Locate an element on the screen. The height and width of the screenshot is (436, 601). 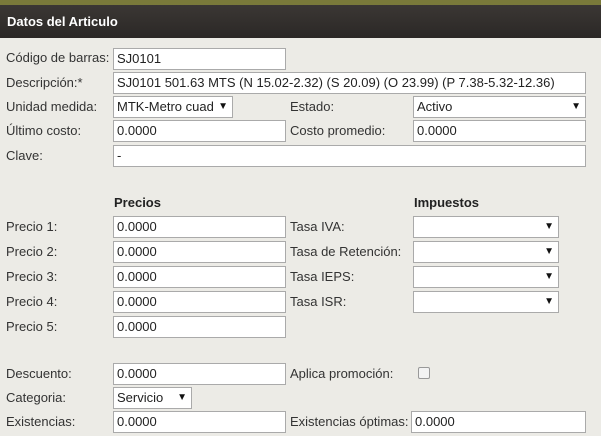
categoria-value: Servicio is located at coordinates (140, 397).